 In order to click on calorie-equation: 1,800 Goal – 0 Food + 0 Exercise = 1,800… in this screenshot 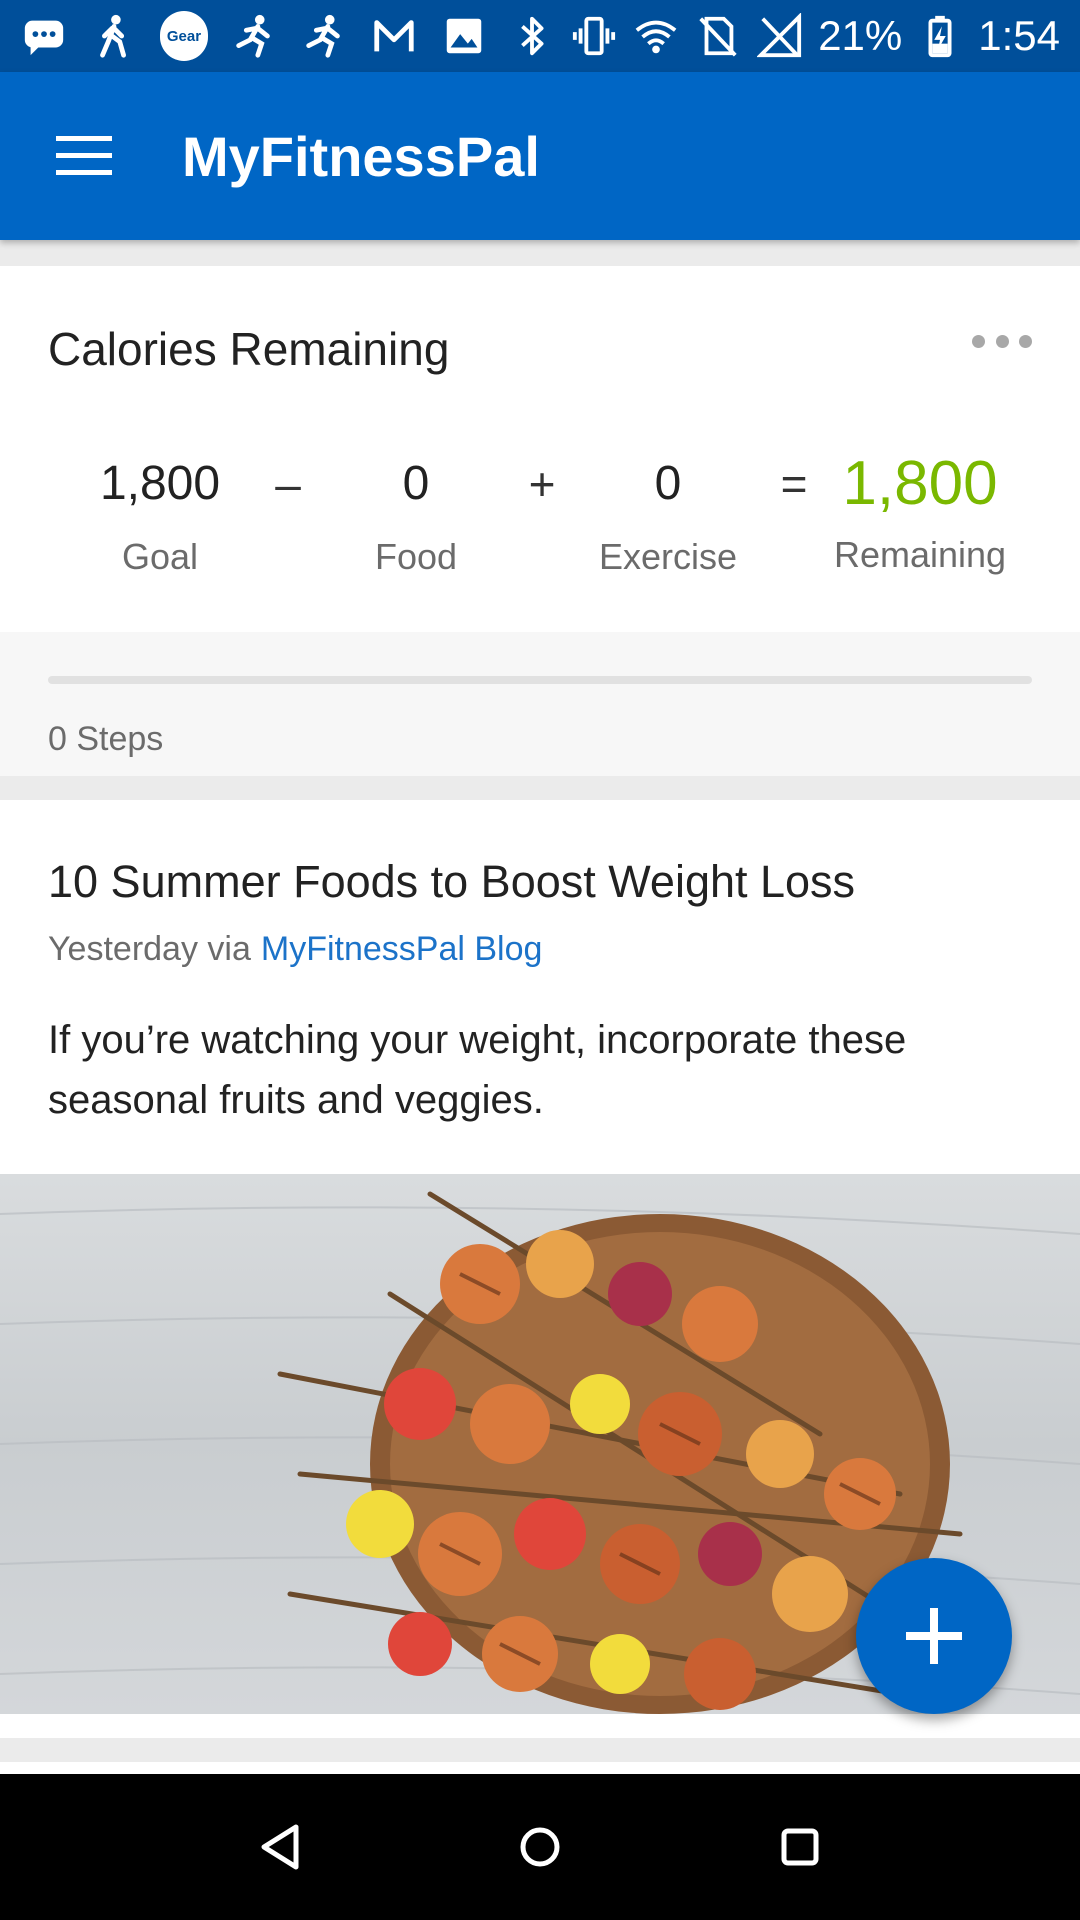, I will do `click(540, 512)`.